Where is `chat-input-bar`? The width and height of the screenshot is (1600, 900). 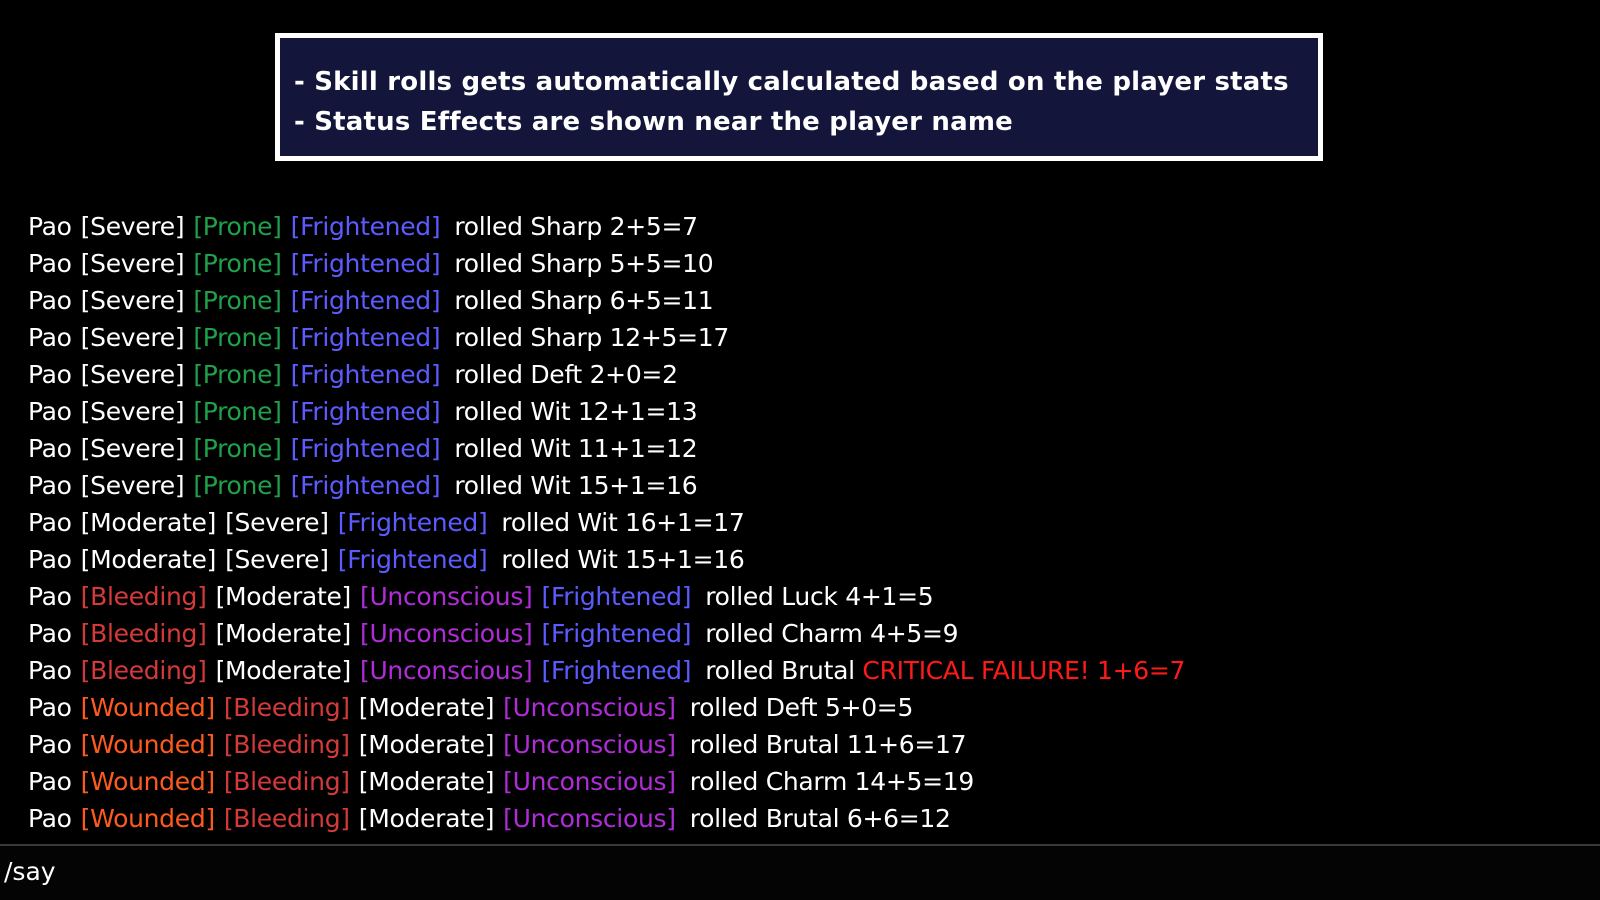 chat-input-bar is located at coordinates (800, 872).